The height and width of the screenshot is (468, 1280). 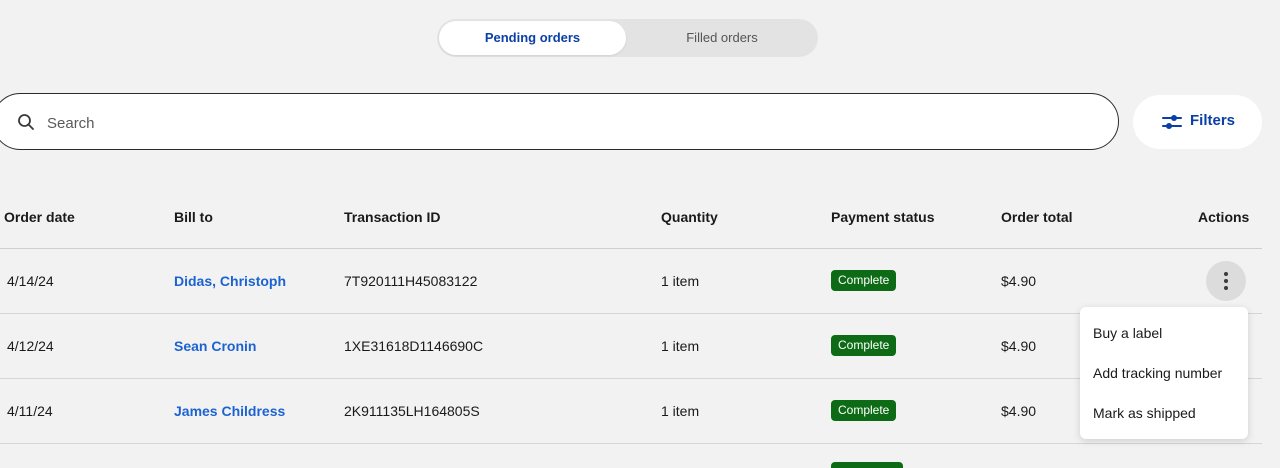 I want to click on column-header-transaction-id: Transaction ID, so click(x=392, y=217).